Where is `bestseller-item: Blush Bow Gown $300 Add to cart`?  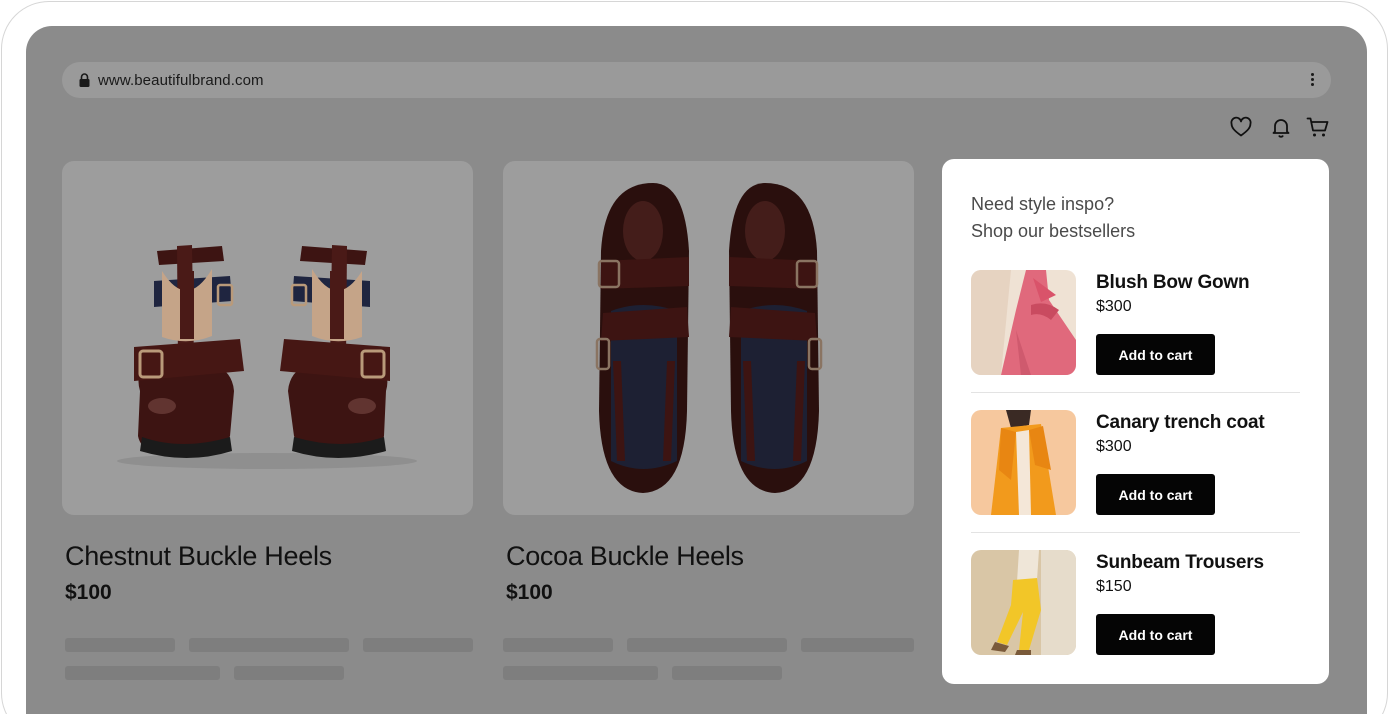 bestseller-item: Blush Bow Gown $300 Add to cart is located at coordinates (1135, 322).